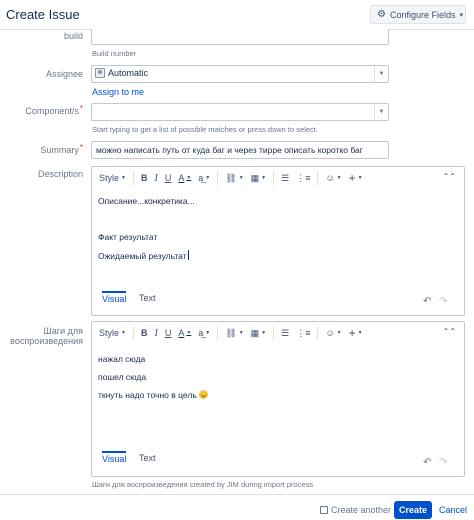 The width and height of the screenshot is (474, 520). What do you see at coordinates (64, 74) in the screenshot?
I see `assignee-label: Assignee` at bounding box center [64, 74].